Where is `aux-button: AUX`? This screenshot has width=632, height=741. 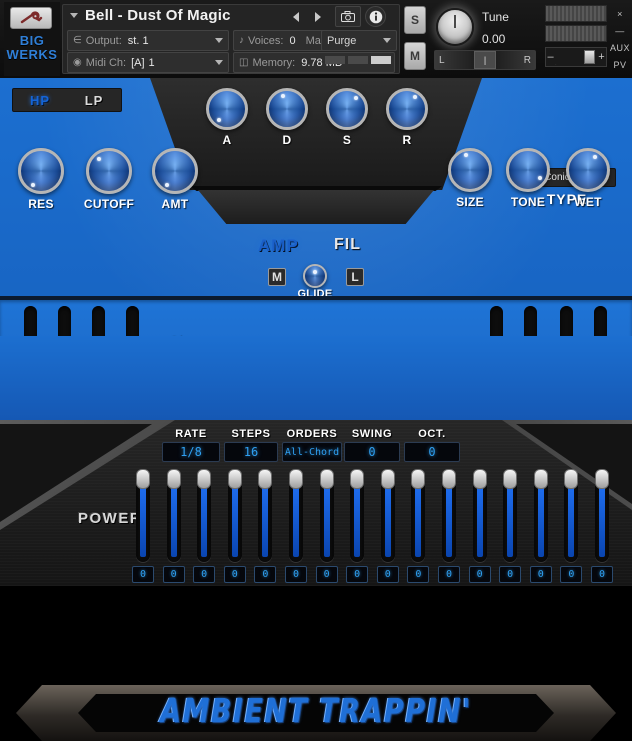
aux-button: AUX is located at coordinates (620, 48).